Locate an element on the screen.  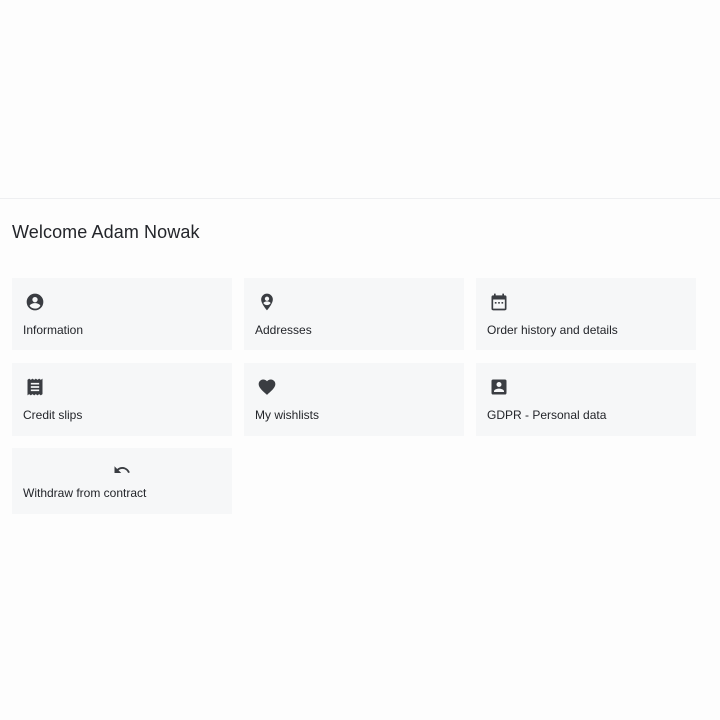
tile-withdraw: Withdraw from contract is located at coordinates (122, 481).